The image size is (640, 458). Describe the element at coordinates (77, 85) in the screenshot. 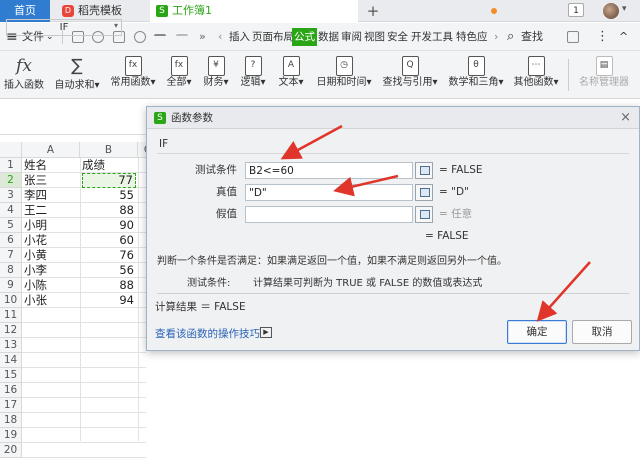

I see `autosum-label: 自动求和▾` at that location.